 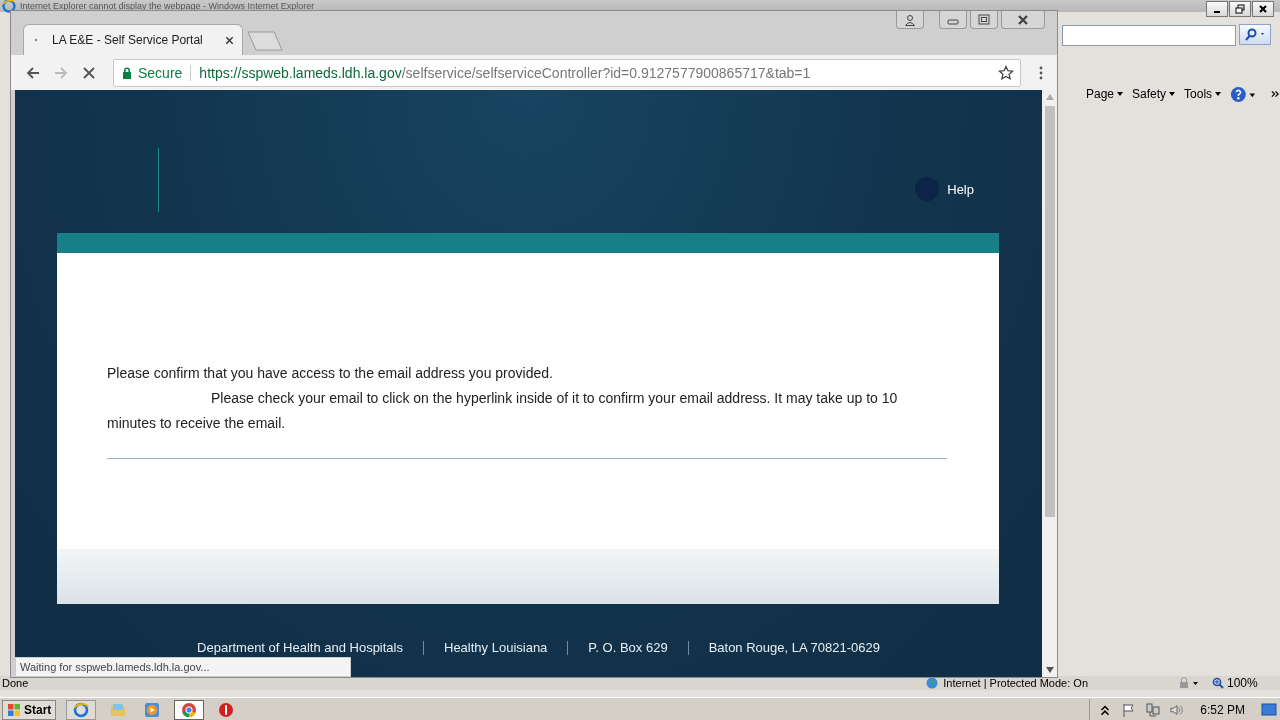 I want to click on maximize-button, so click(x=984, y=20).